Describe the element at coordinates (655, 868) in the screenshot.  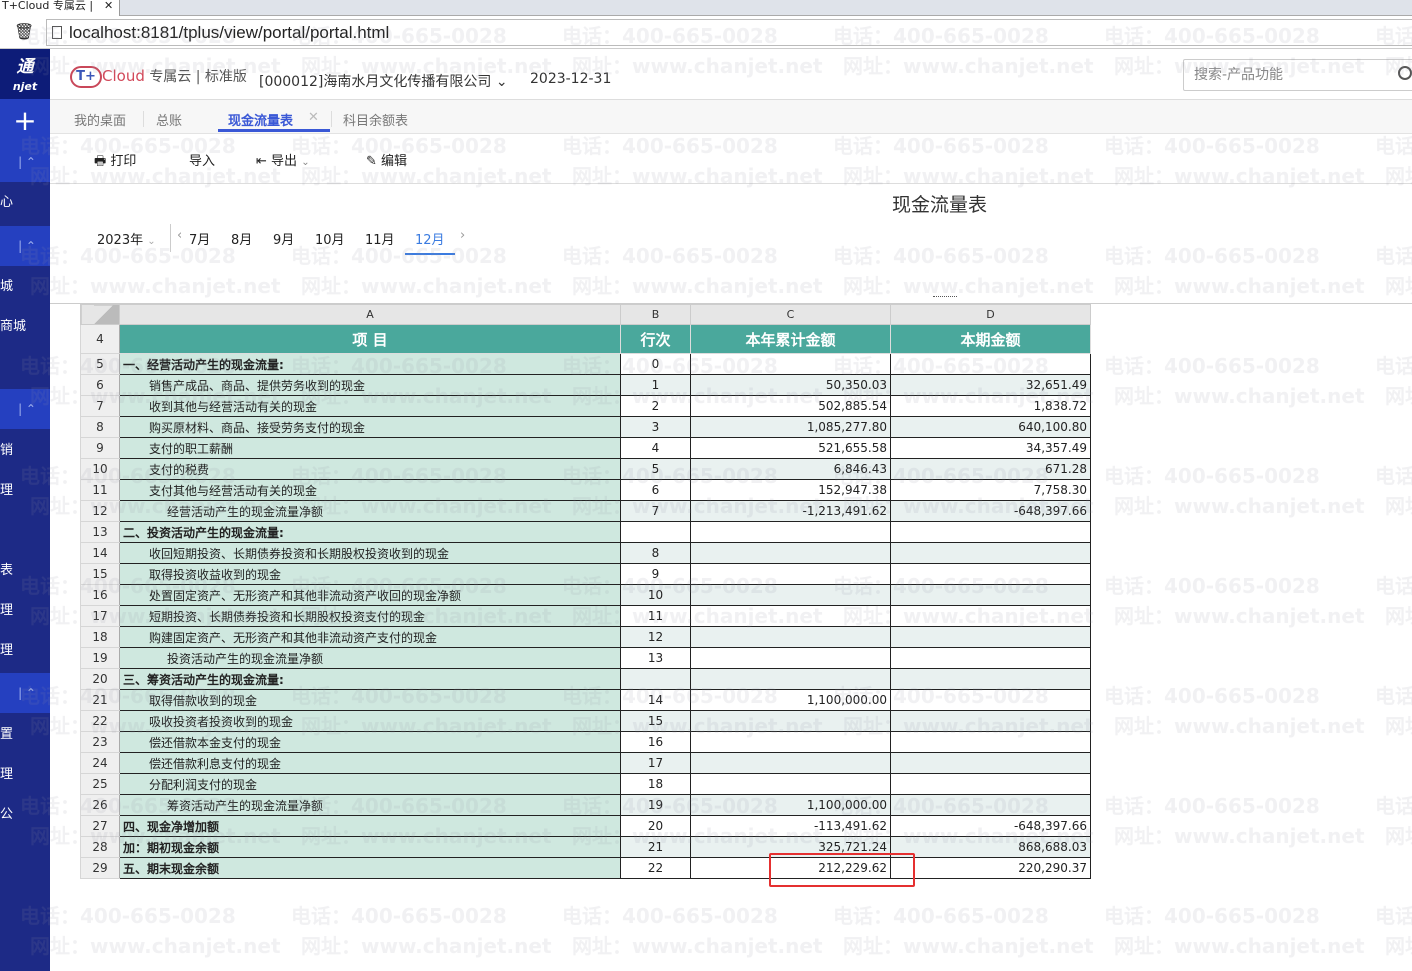
I see `line-no-cell: 22` at that location.